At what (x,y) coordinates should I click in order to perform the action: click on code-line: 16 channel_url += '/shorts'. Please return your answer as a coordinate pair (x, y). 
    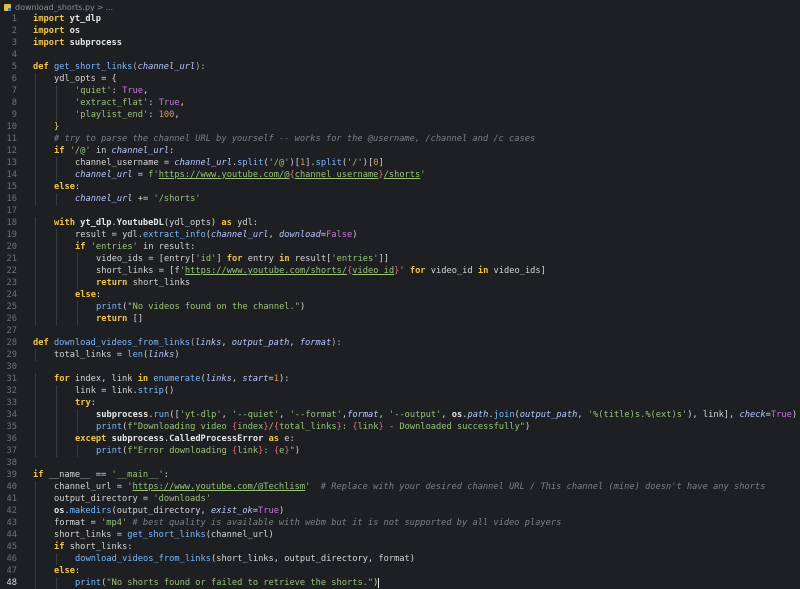
    Looking at the image, I should click on (400, 199).